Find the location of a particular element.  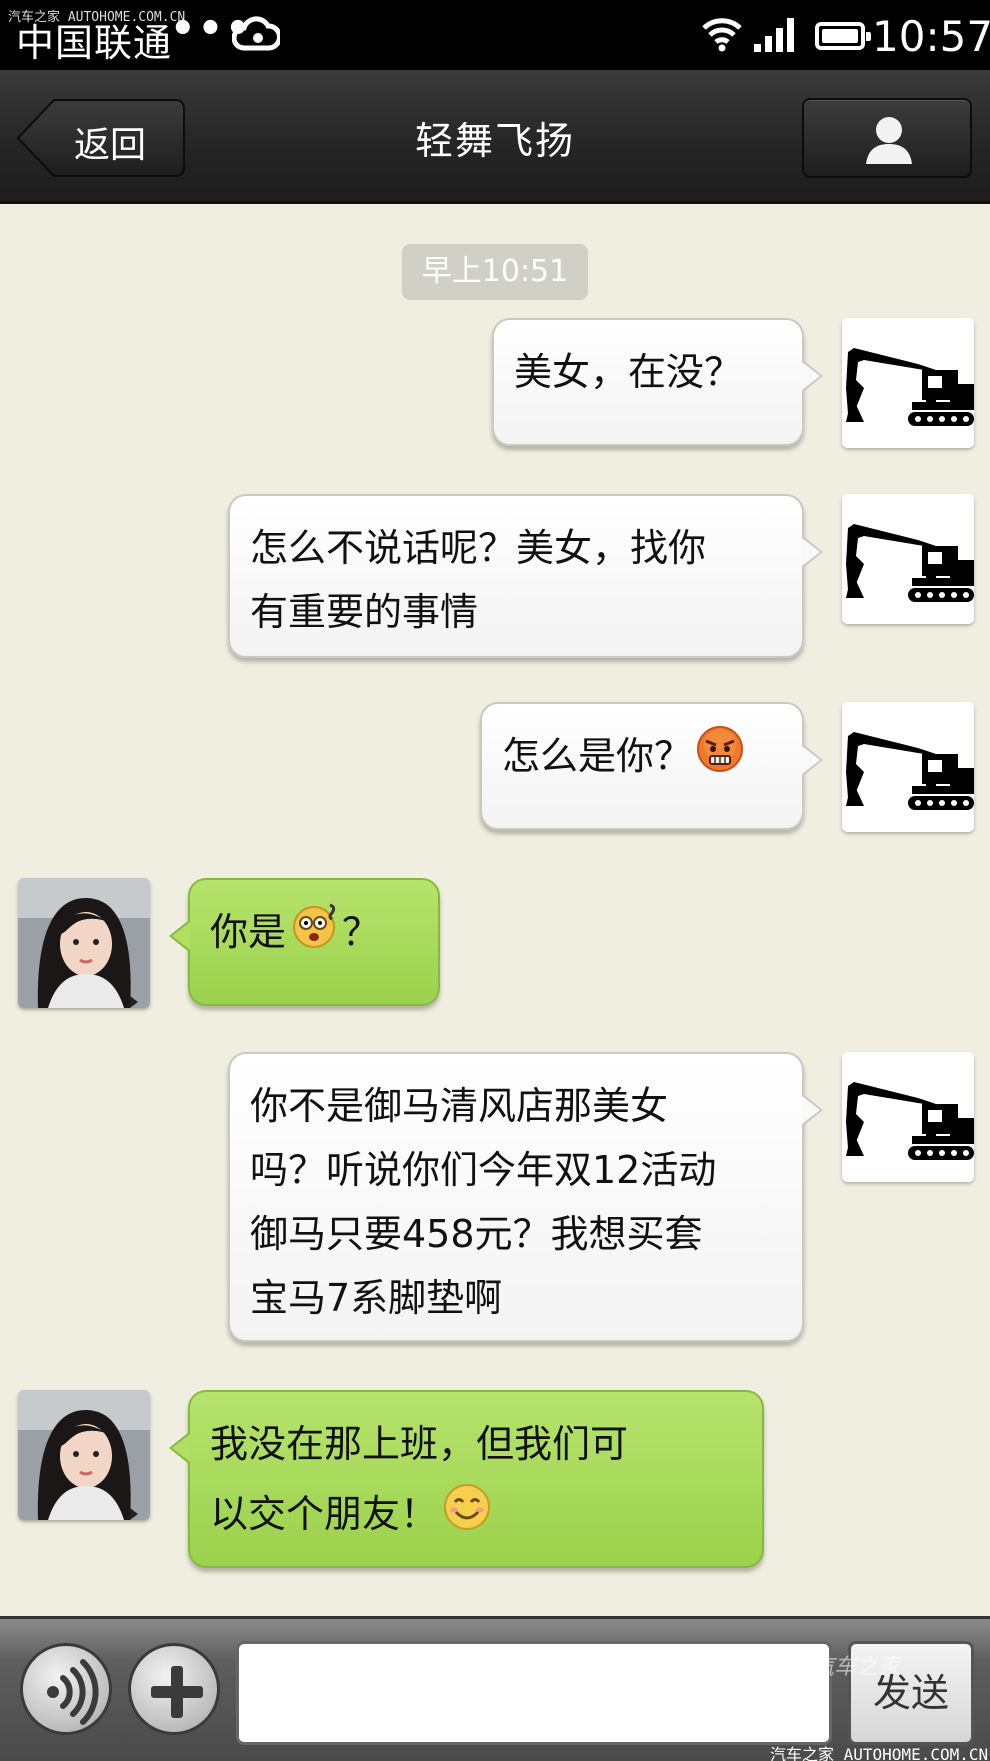

message-text: 你是 is located at coordinates (248, 932).